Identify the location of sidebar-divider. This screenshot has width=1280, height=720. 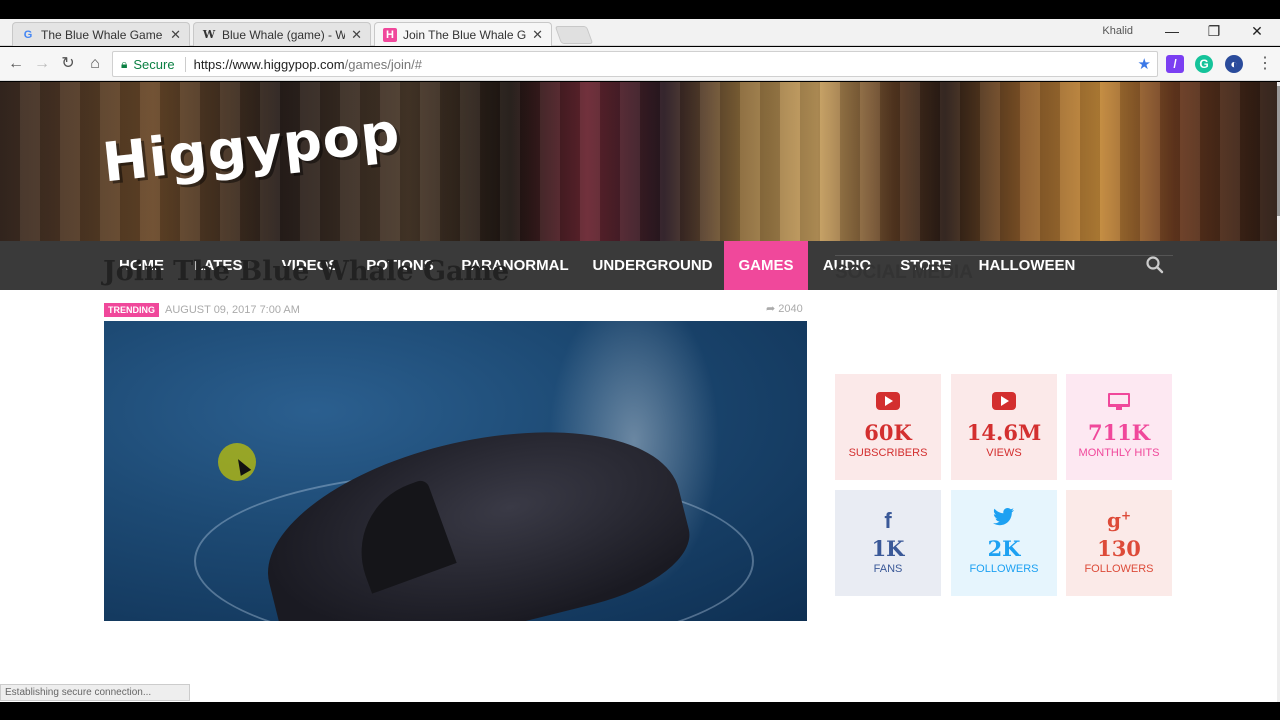
(1004, 255).